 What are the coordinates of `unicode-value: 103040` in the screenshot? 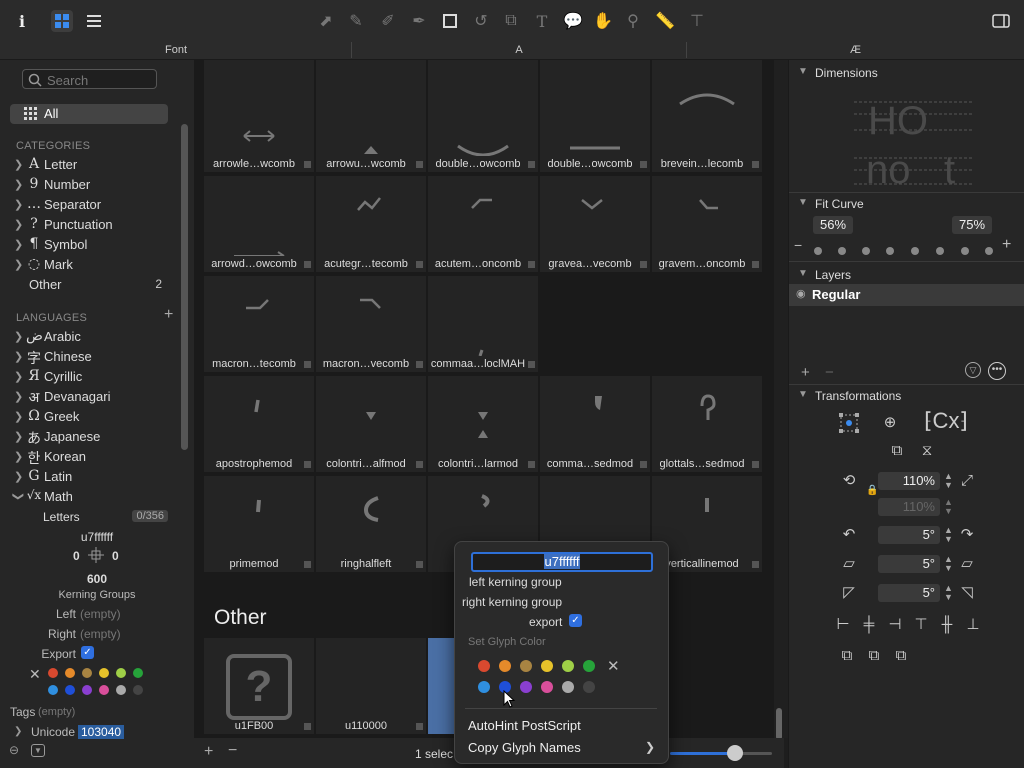 It's located at (101, 732).